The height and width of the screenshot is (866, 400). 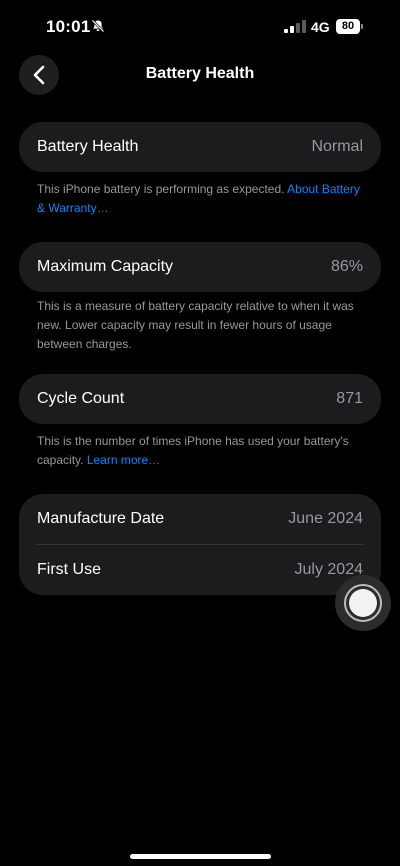 What do you see at coordinates (320, 27) in the screenshot?
I see `network-type: 4G` at bounding box center [320, 27].